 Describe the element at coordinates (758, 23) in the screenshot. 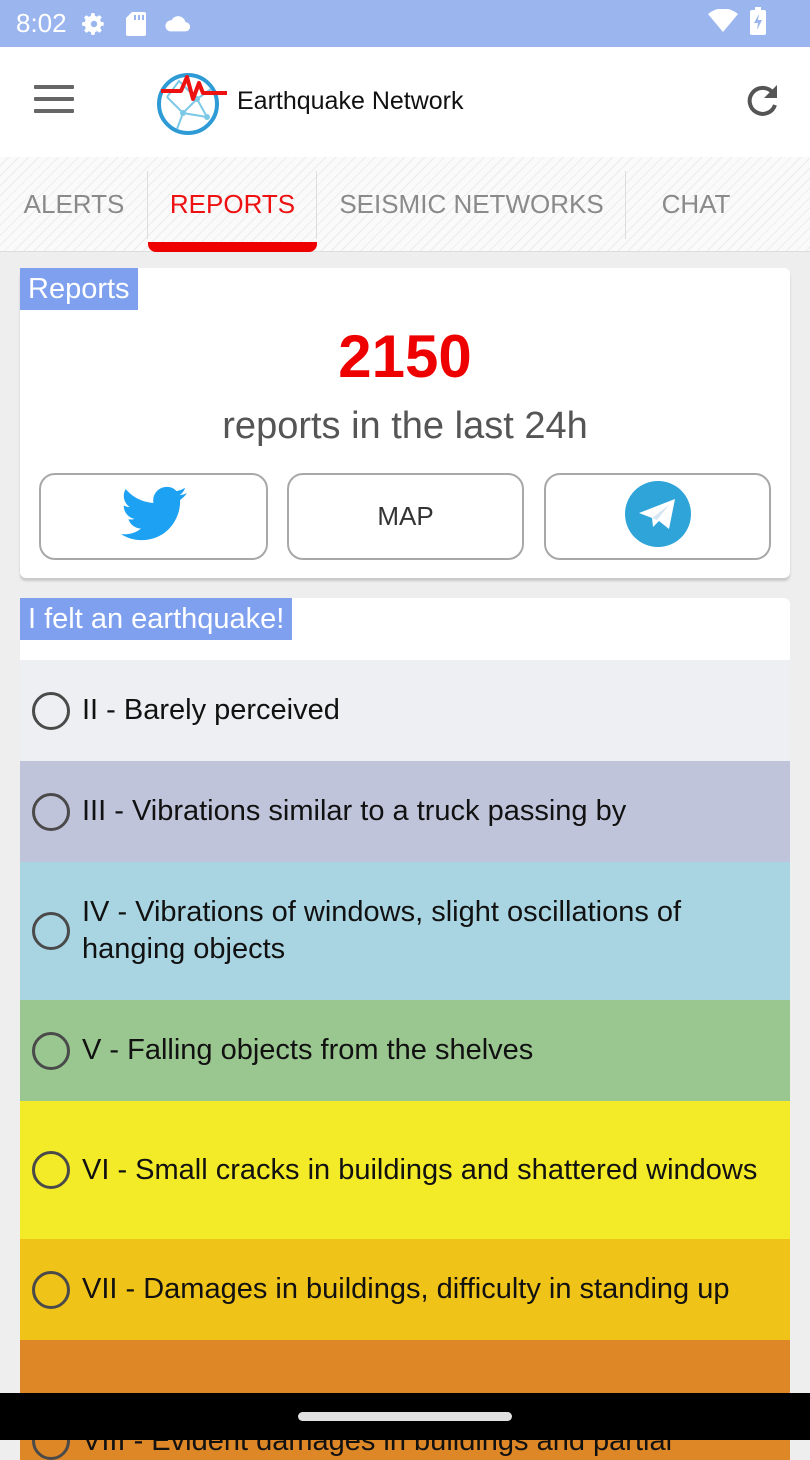

I see `battery-charging-icon` at that location.